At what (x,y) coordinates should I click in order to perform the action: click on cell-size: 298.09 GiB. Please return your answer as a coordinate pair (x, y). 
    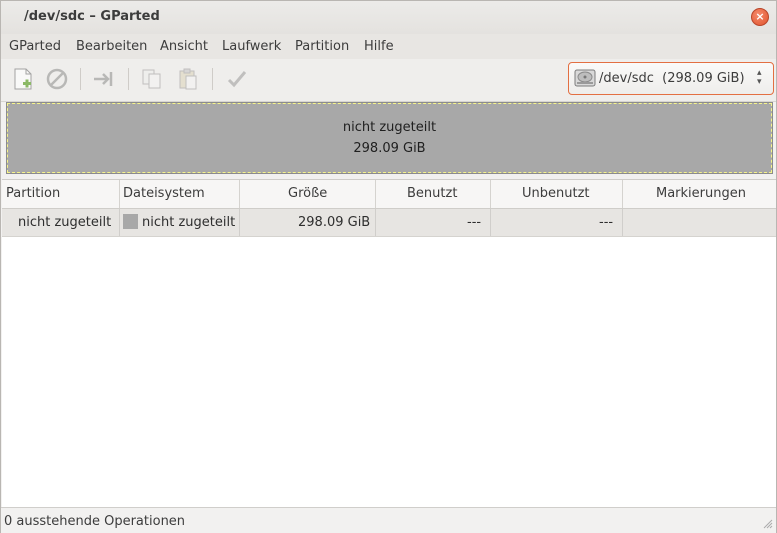
    Looking at the image, I should click on (334, 222).